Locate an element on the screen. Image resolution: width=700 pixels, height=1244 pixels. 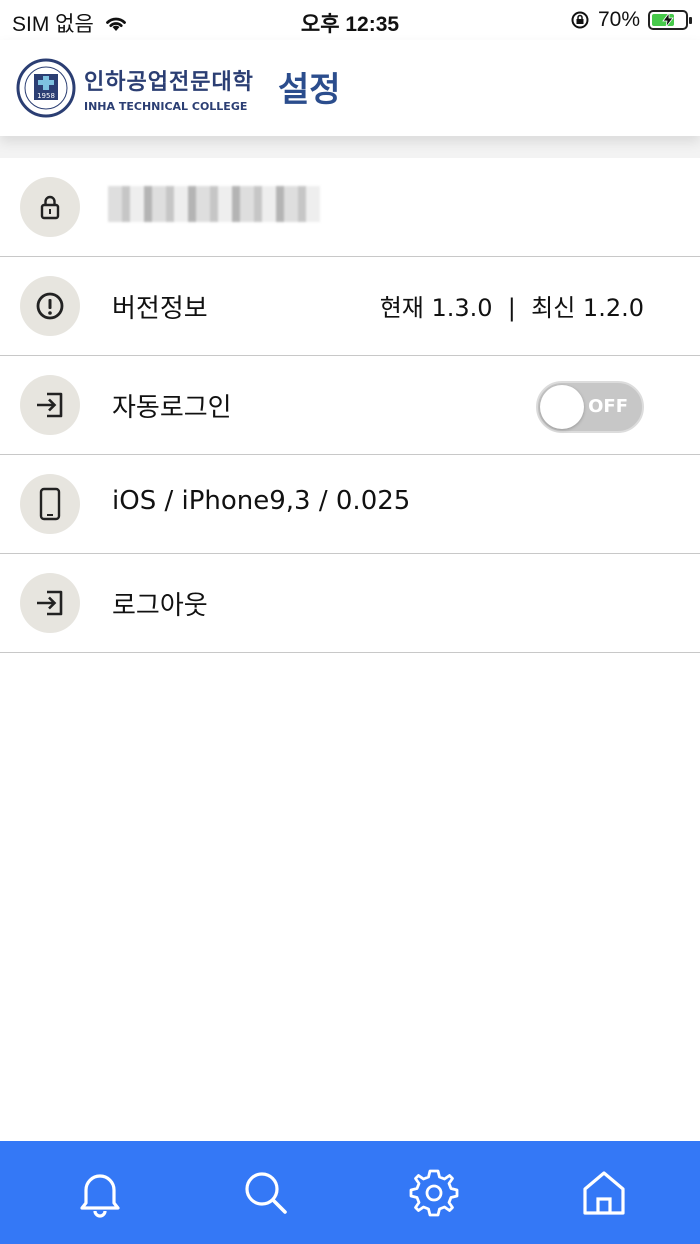
nav-settings-button is located at coordinates (434, 1193).